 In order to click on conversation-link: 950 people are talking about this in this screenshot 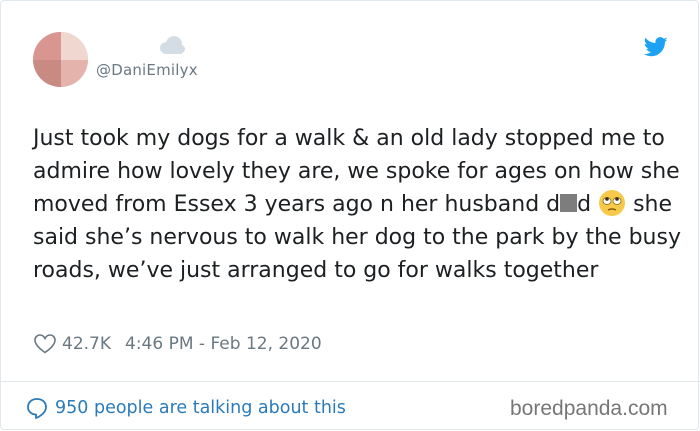, I will do `click(185, 408)`.